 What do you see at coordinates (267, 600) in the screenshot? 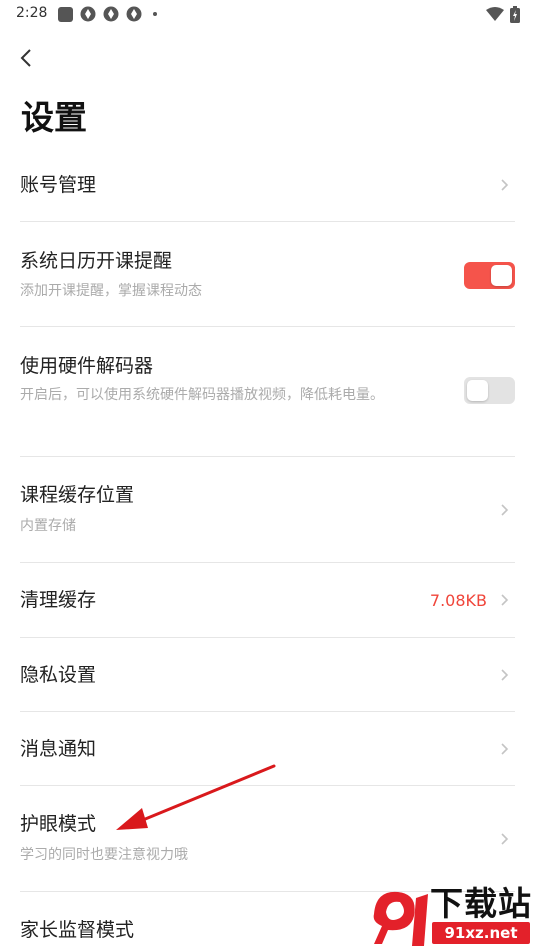
I see `settings-item-clear-cache: 清理缓存 7.08KB` at bounding box center [267, 600].